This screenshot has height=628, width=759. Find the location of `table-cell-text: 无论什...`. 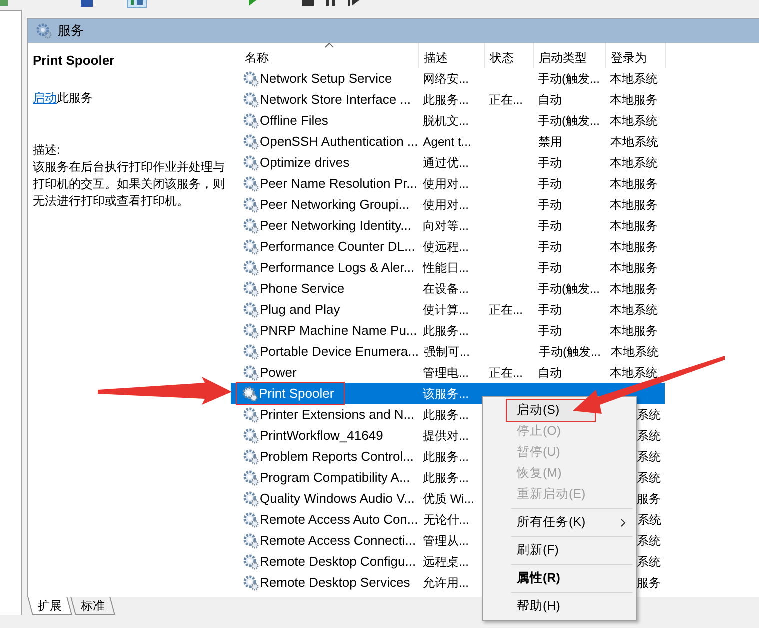

table-cell-text: 无论什... is located at coordinates (446, 520).